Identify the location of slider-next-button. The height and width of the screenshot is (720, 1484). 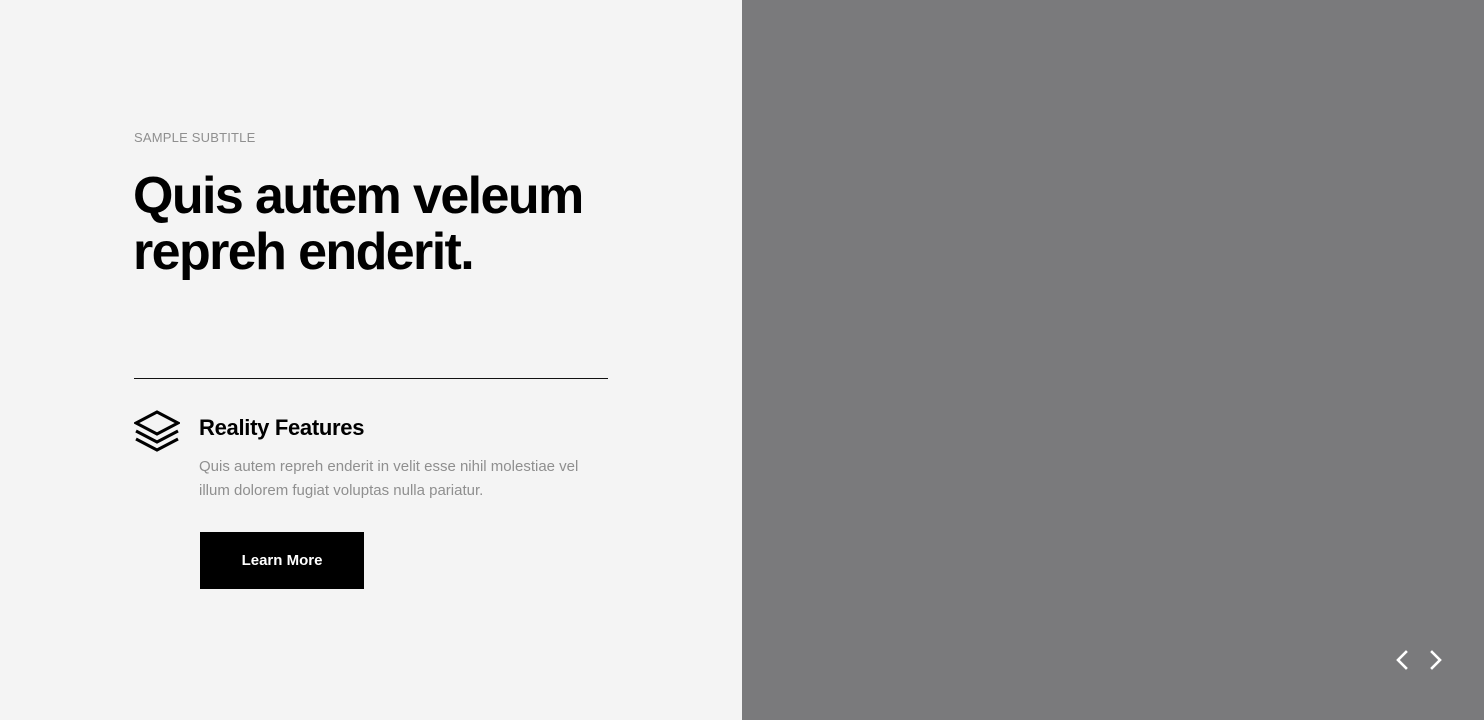
(1436, 660).